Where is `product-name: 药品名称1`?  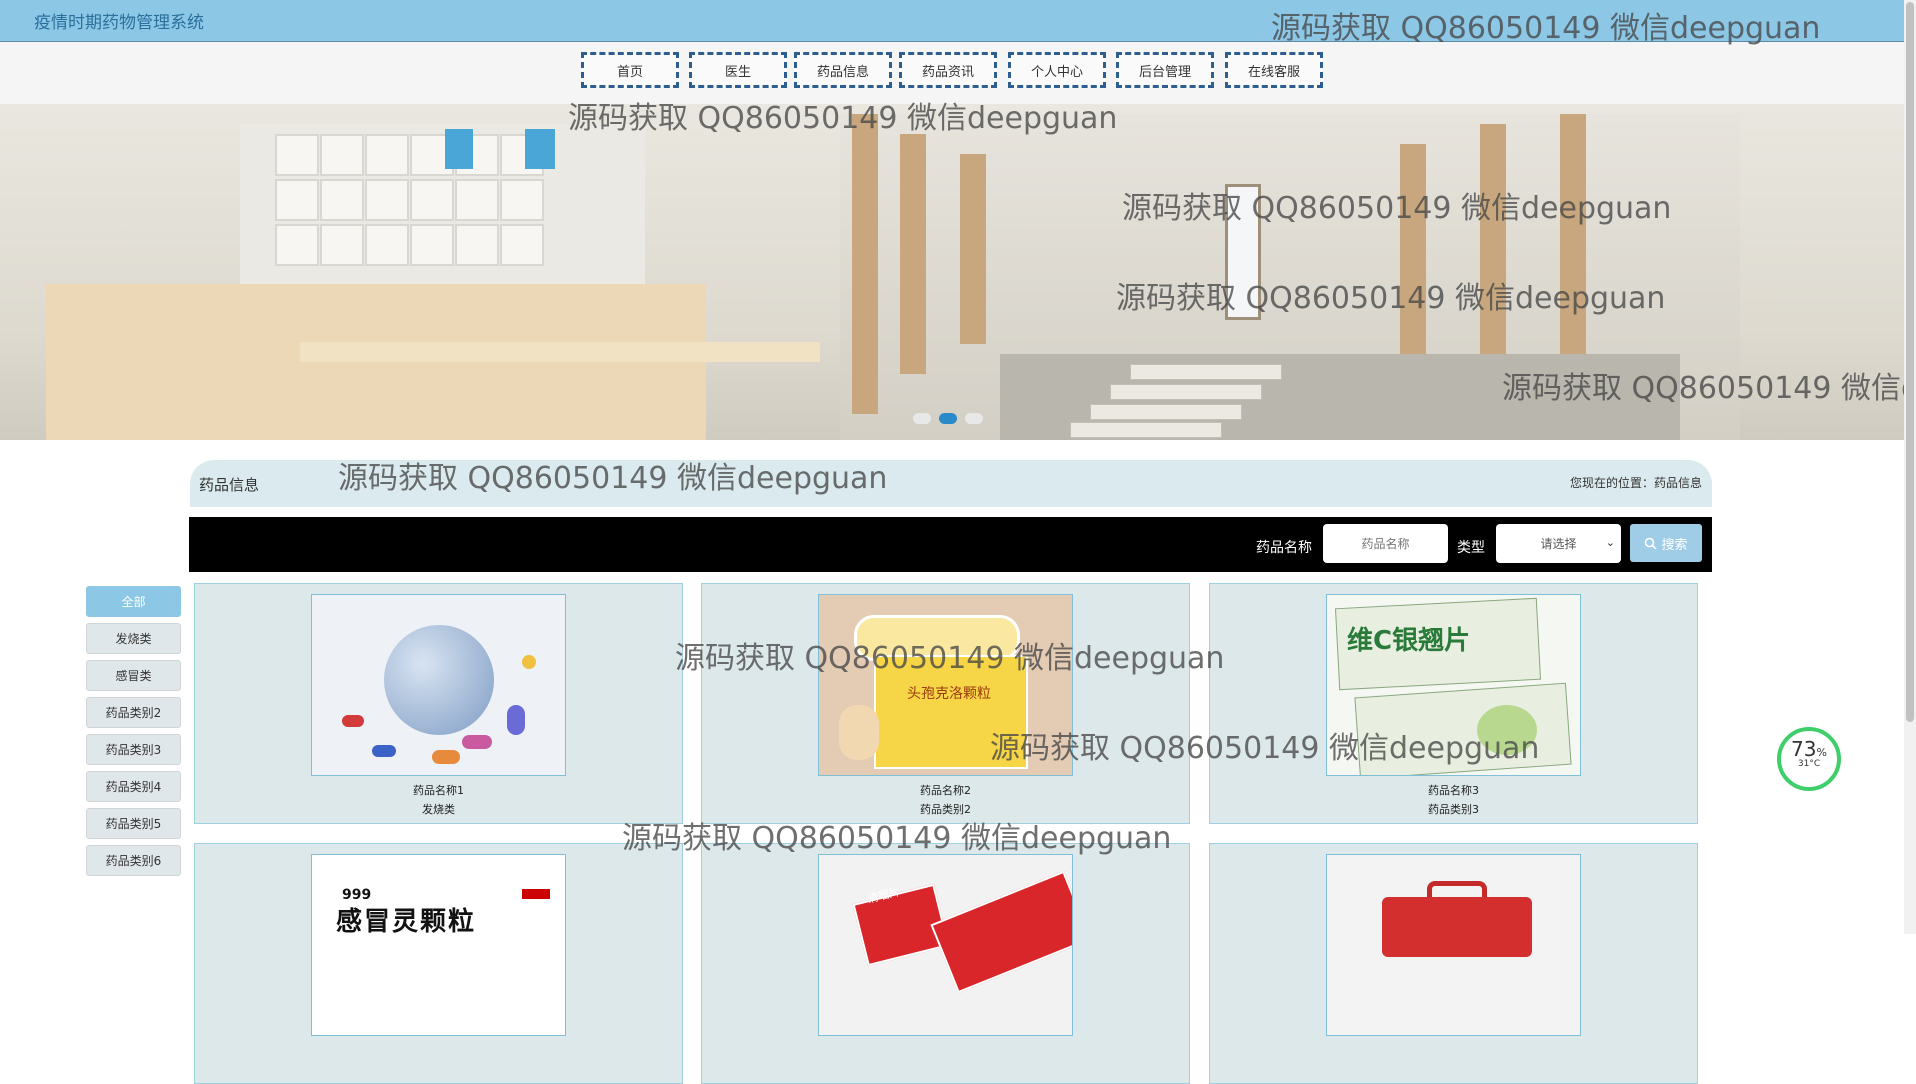
product-name: 药品名称1 is located at coordinates (438, 790).